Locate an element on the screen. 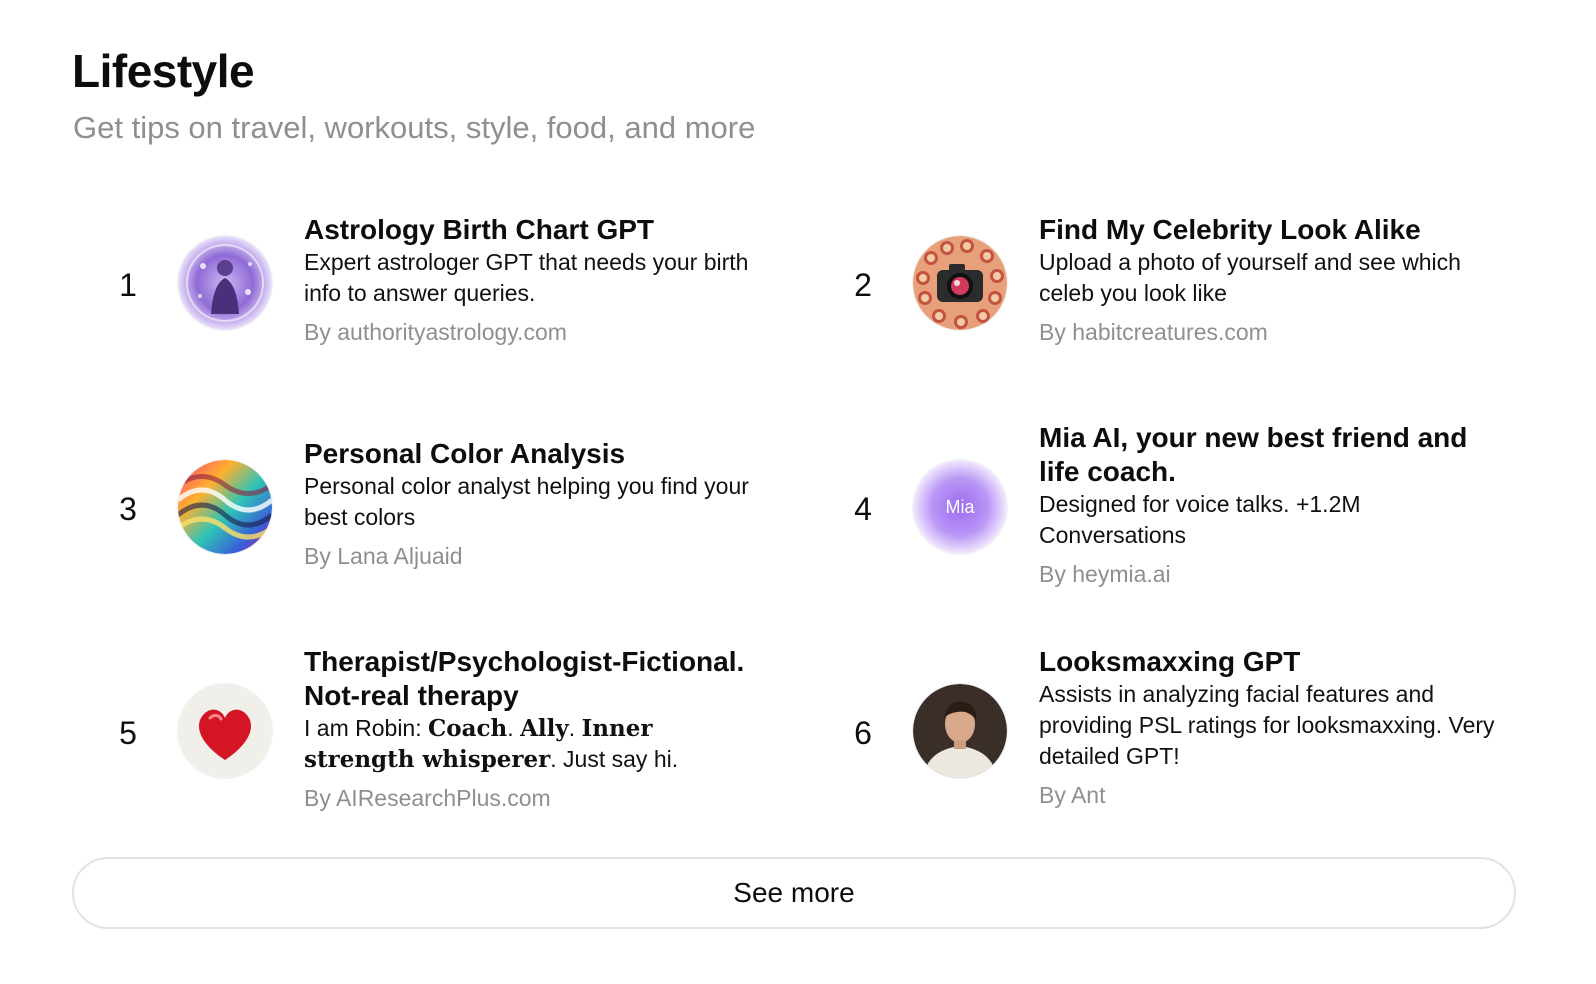 The width and height of the screenshot is (1596, 984). section-title: Lifestyle is located at coordinates (163, 71).